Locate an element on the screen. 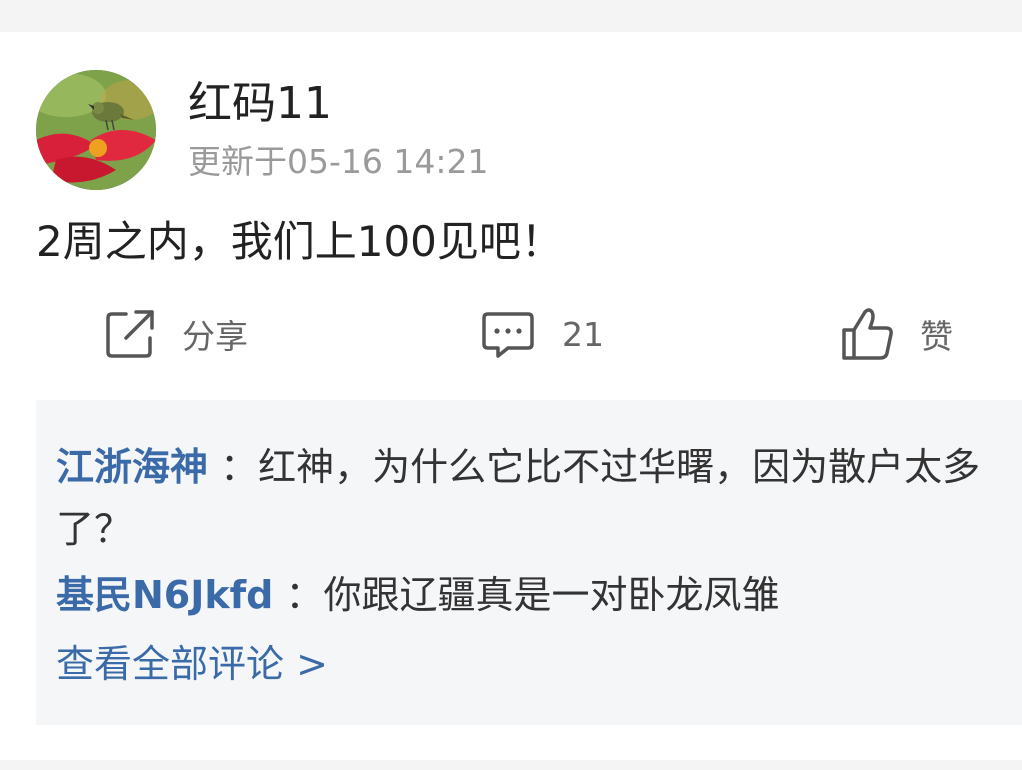  avatar is located at coordinates (96, 130).